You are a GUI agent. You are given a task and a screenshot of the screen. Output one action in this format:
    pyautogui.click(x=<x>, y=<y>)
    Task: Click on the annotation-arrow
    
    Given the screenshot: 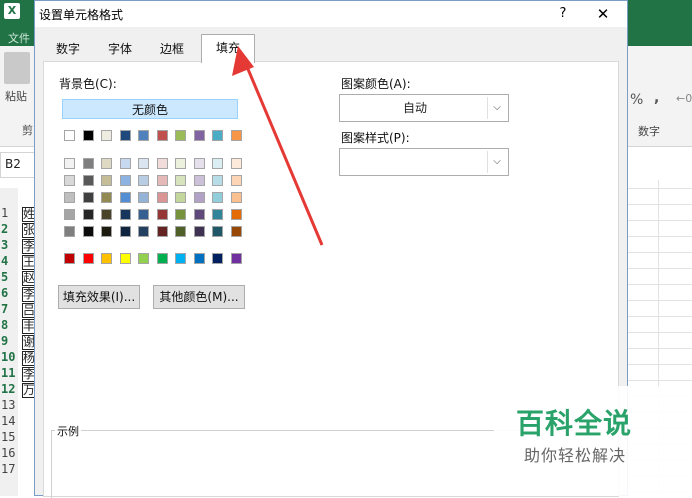 What is the action you would take?
    pyautogui.click(x=278, y=146)
    